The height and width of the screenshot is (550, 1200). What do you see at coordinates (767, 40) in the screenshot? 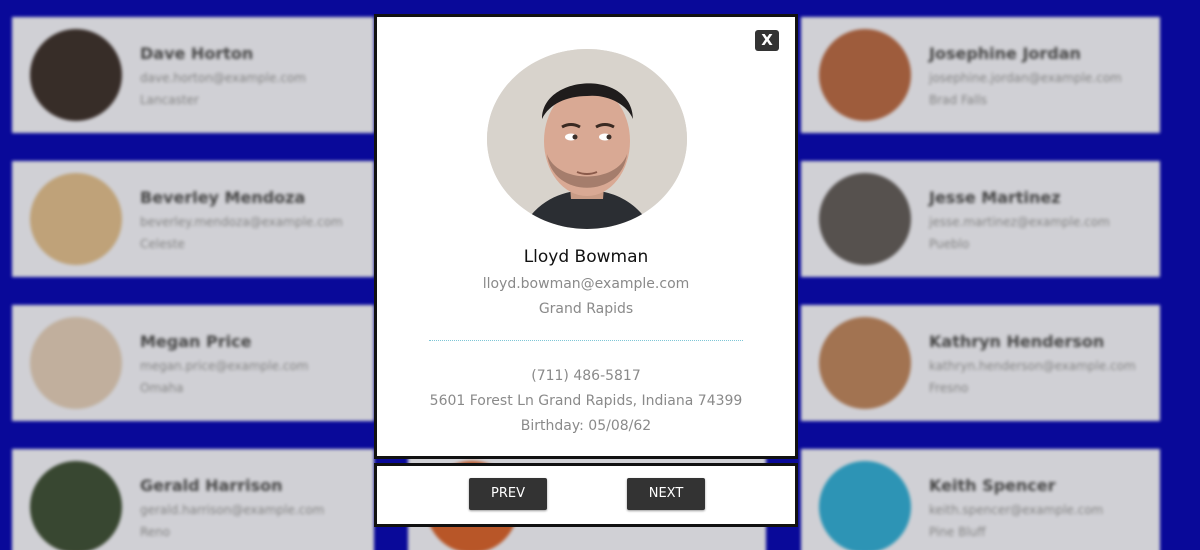
I see `close-button: X` at bounding box center [767, 40].